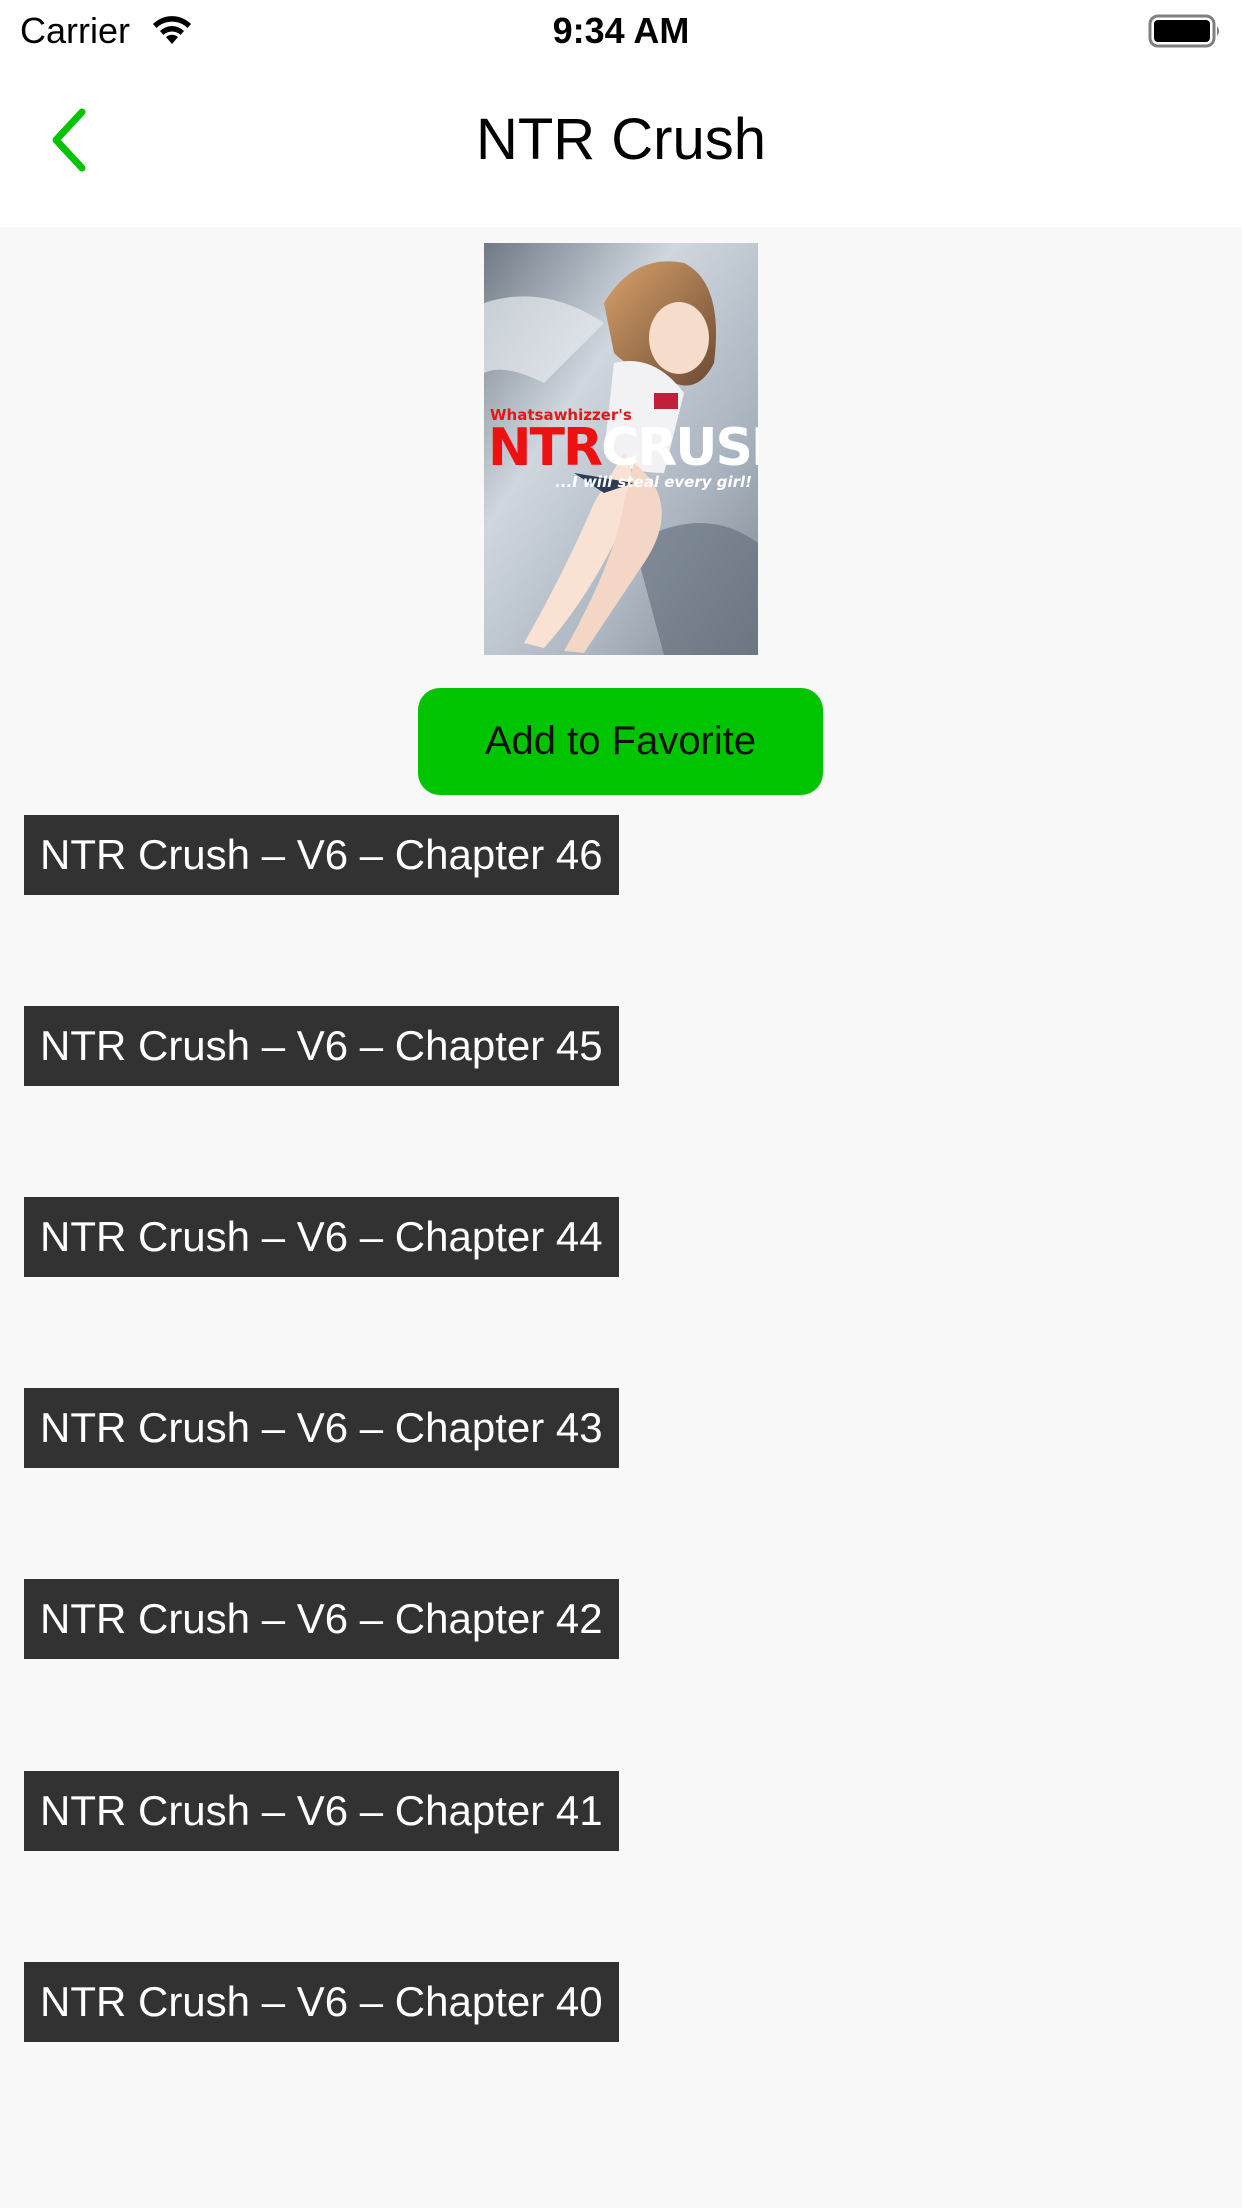 The height and width of the screenshot is (2208, 1242). I want to click on chapter-item: NTR Crush – V6 – Chapter 42, so click(321, 1619).